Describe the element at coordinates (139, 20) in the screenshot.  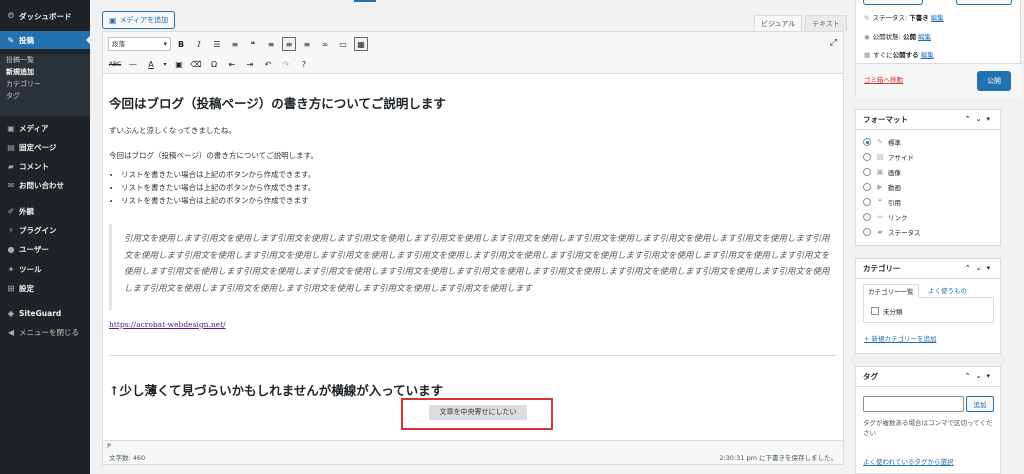
I see `add-media-button: ▣ メディアを追加` at that location.